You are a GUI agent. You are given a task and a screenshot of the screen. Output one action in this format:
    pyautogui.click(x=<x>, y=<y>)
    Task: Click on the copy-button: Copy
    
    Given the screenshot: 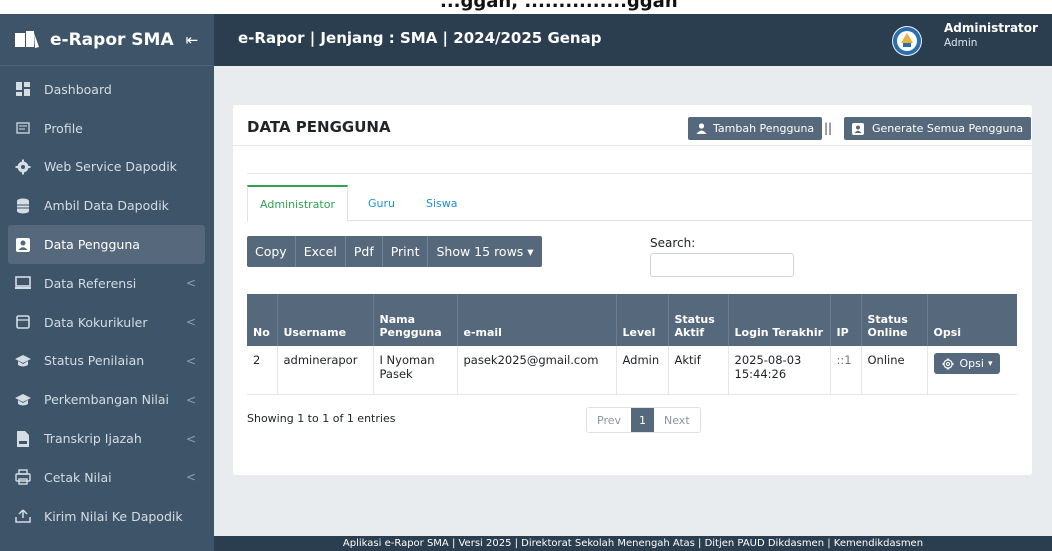 What is the action you would take?
    pyautogui.click(x=271, y=251)
    